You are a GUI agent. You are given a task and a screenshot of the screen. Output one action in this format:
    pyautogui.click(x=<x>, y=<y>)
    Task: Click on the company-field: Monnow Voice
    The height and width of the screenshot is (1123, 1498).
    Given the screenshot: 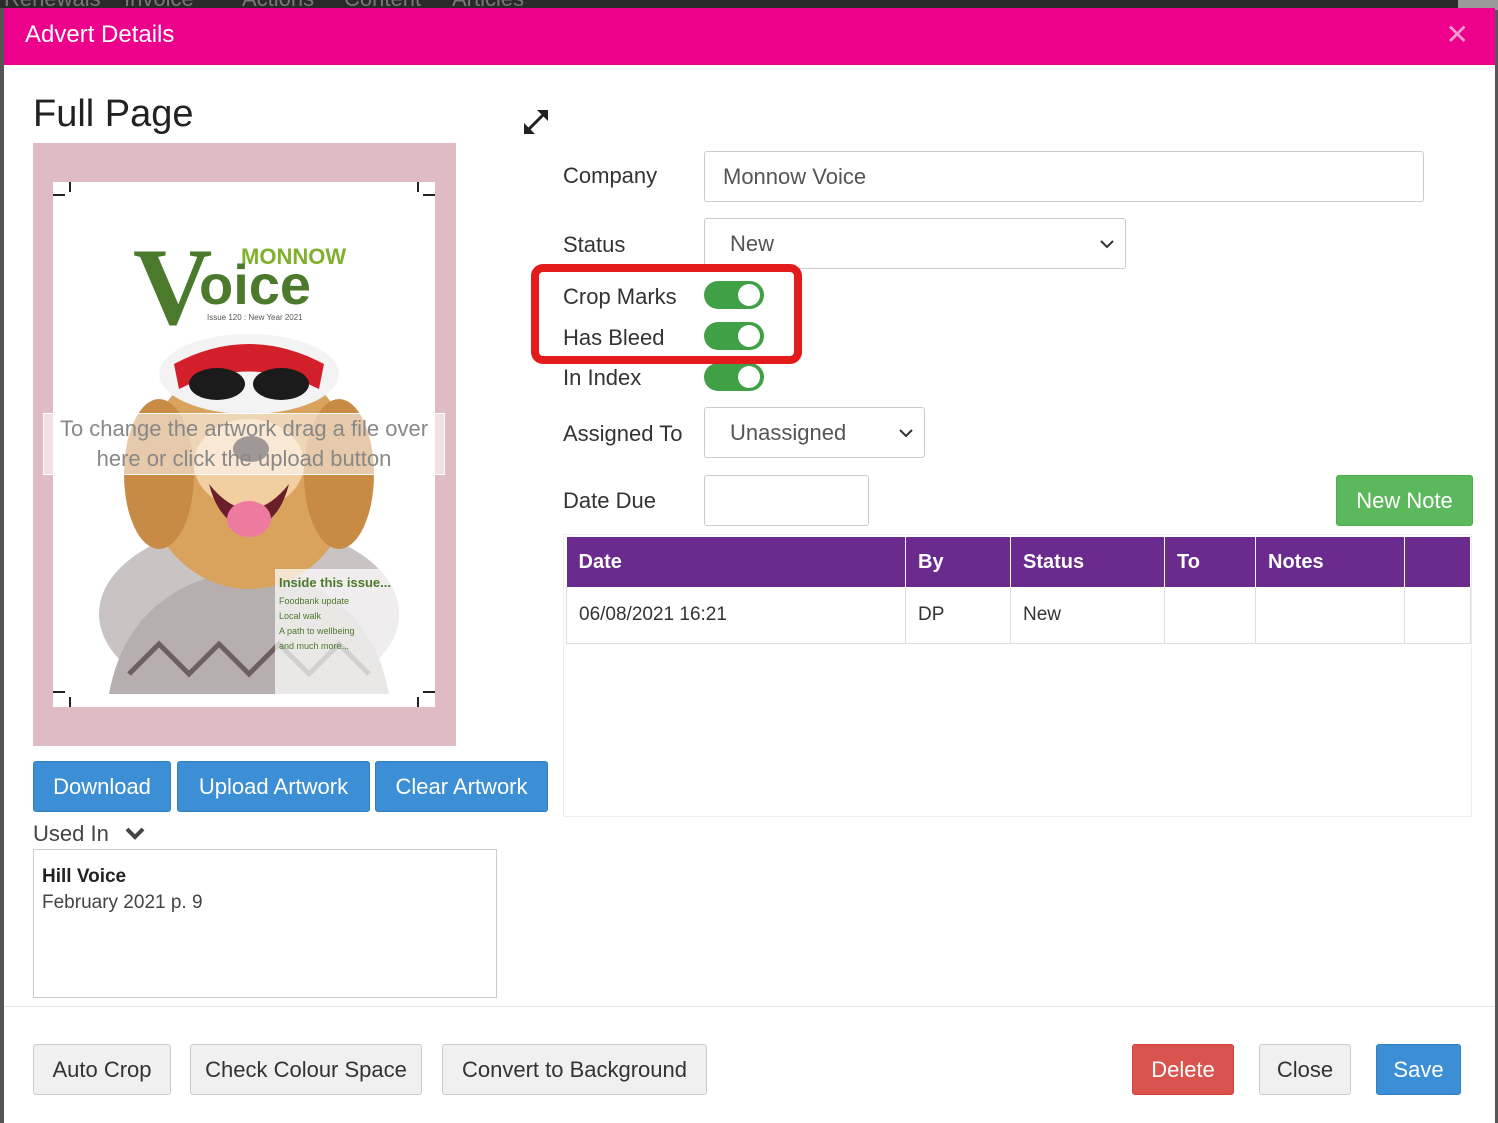 What is the action you would take?
    pyautogui.click(x=1064, y=176)
    